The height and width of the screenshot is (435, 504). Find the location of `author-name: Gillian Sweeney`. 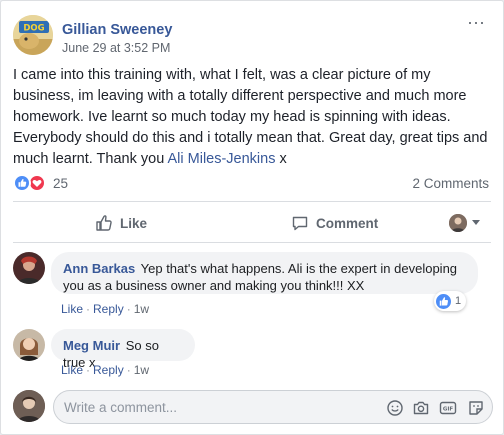

author-name: Gillian Sweeney is located at coordinates (117, 30).